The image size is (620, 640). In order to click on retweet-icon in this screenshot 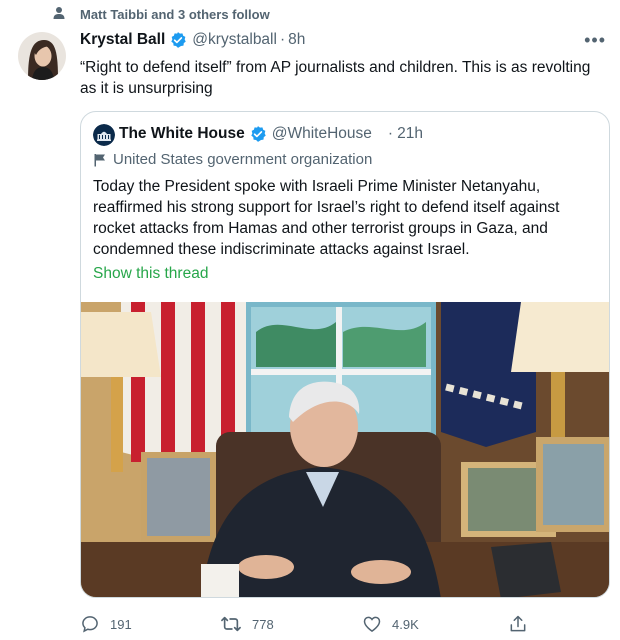, I will do `click(231, 624)`.